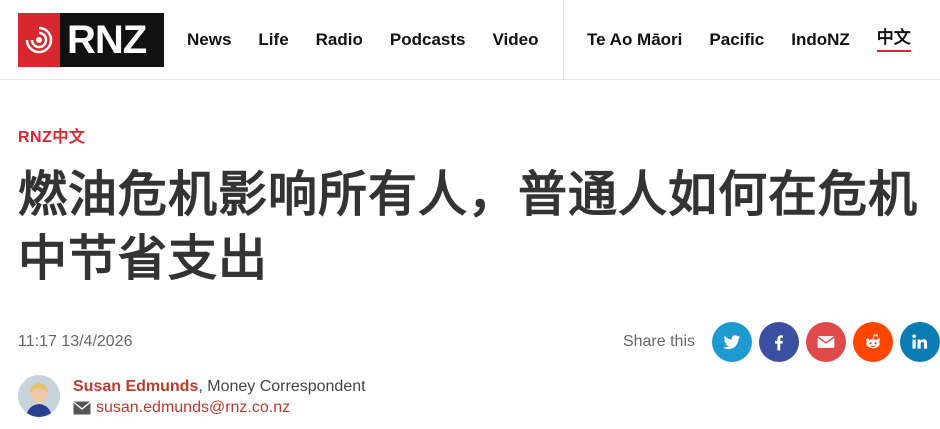 Image resolution: width=940 pixels, height=429 pixels. I want to click on facebook-icon, so click(779, 343).